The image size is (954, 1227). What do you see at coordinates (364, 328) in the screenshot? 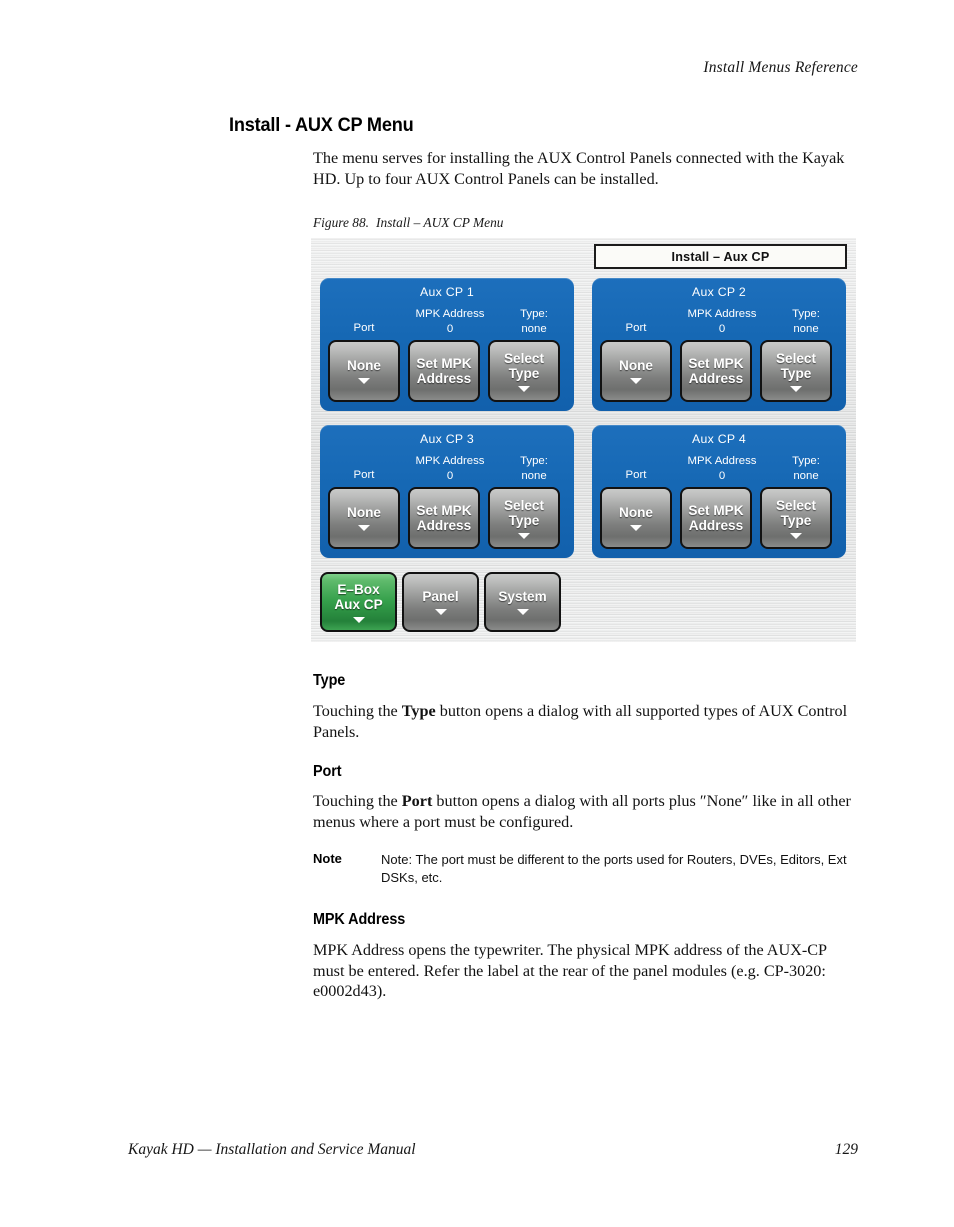
I see `aux-cp-1-port-label: Port` at bounding box center [364, 328].